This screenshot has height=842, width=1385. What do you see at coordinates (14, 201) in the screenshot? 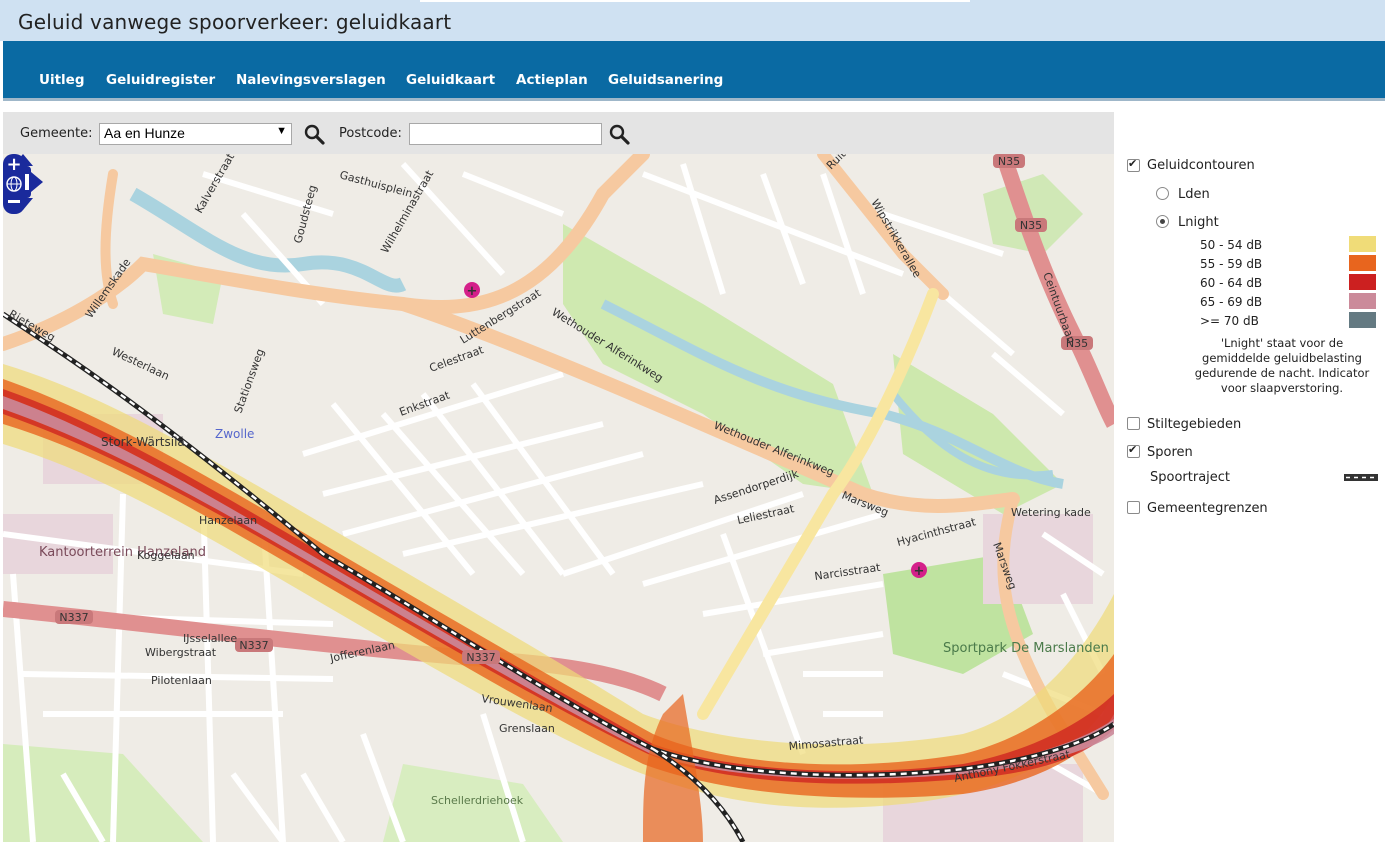
I see `zoom-out-icon` at bounding box center [14, 201].